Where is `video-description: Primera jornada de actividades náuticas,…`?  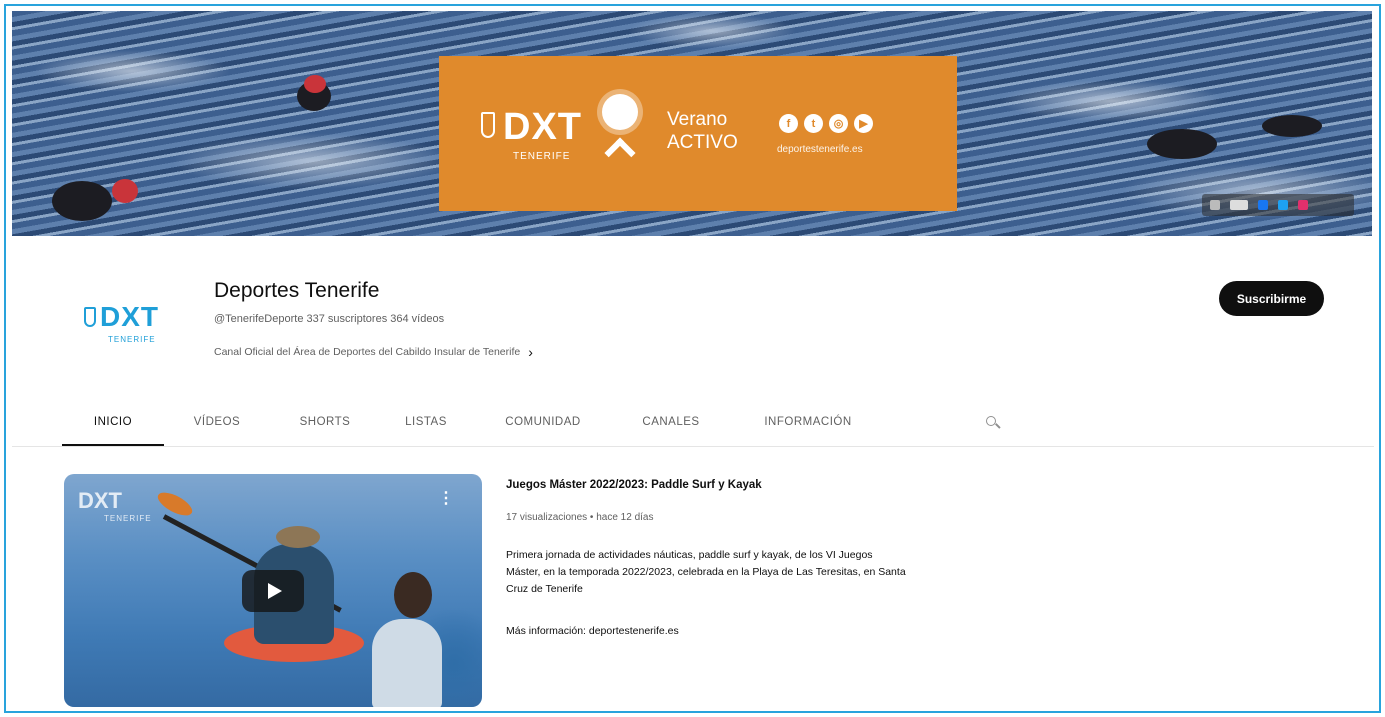
video-description: Primera jornada de actividades náuticas,… is located at coordinates (706, 572).